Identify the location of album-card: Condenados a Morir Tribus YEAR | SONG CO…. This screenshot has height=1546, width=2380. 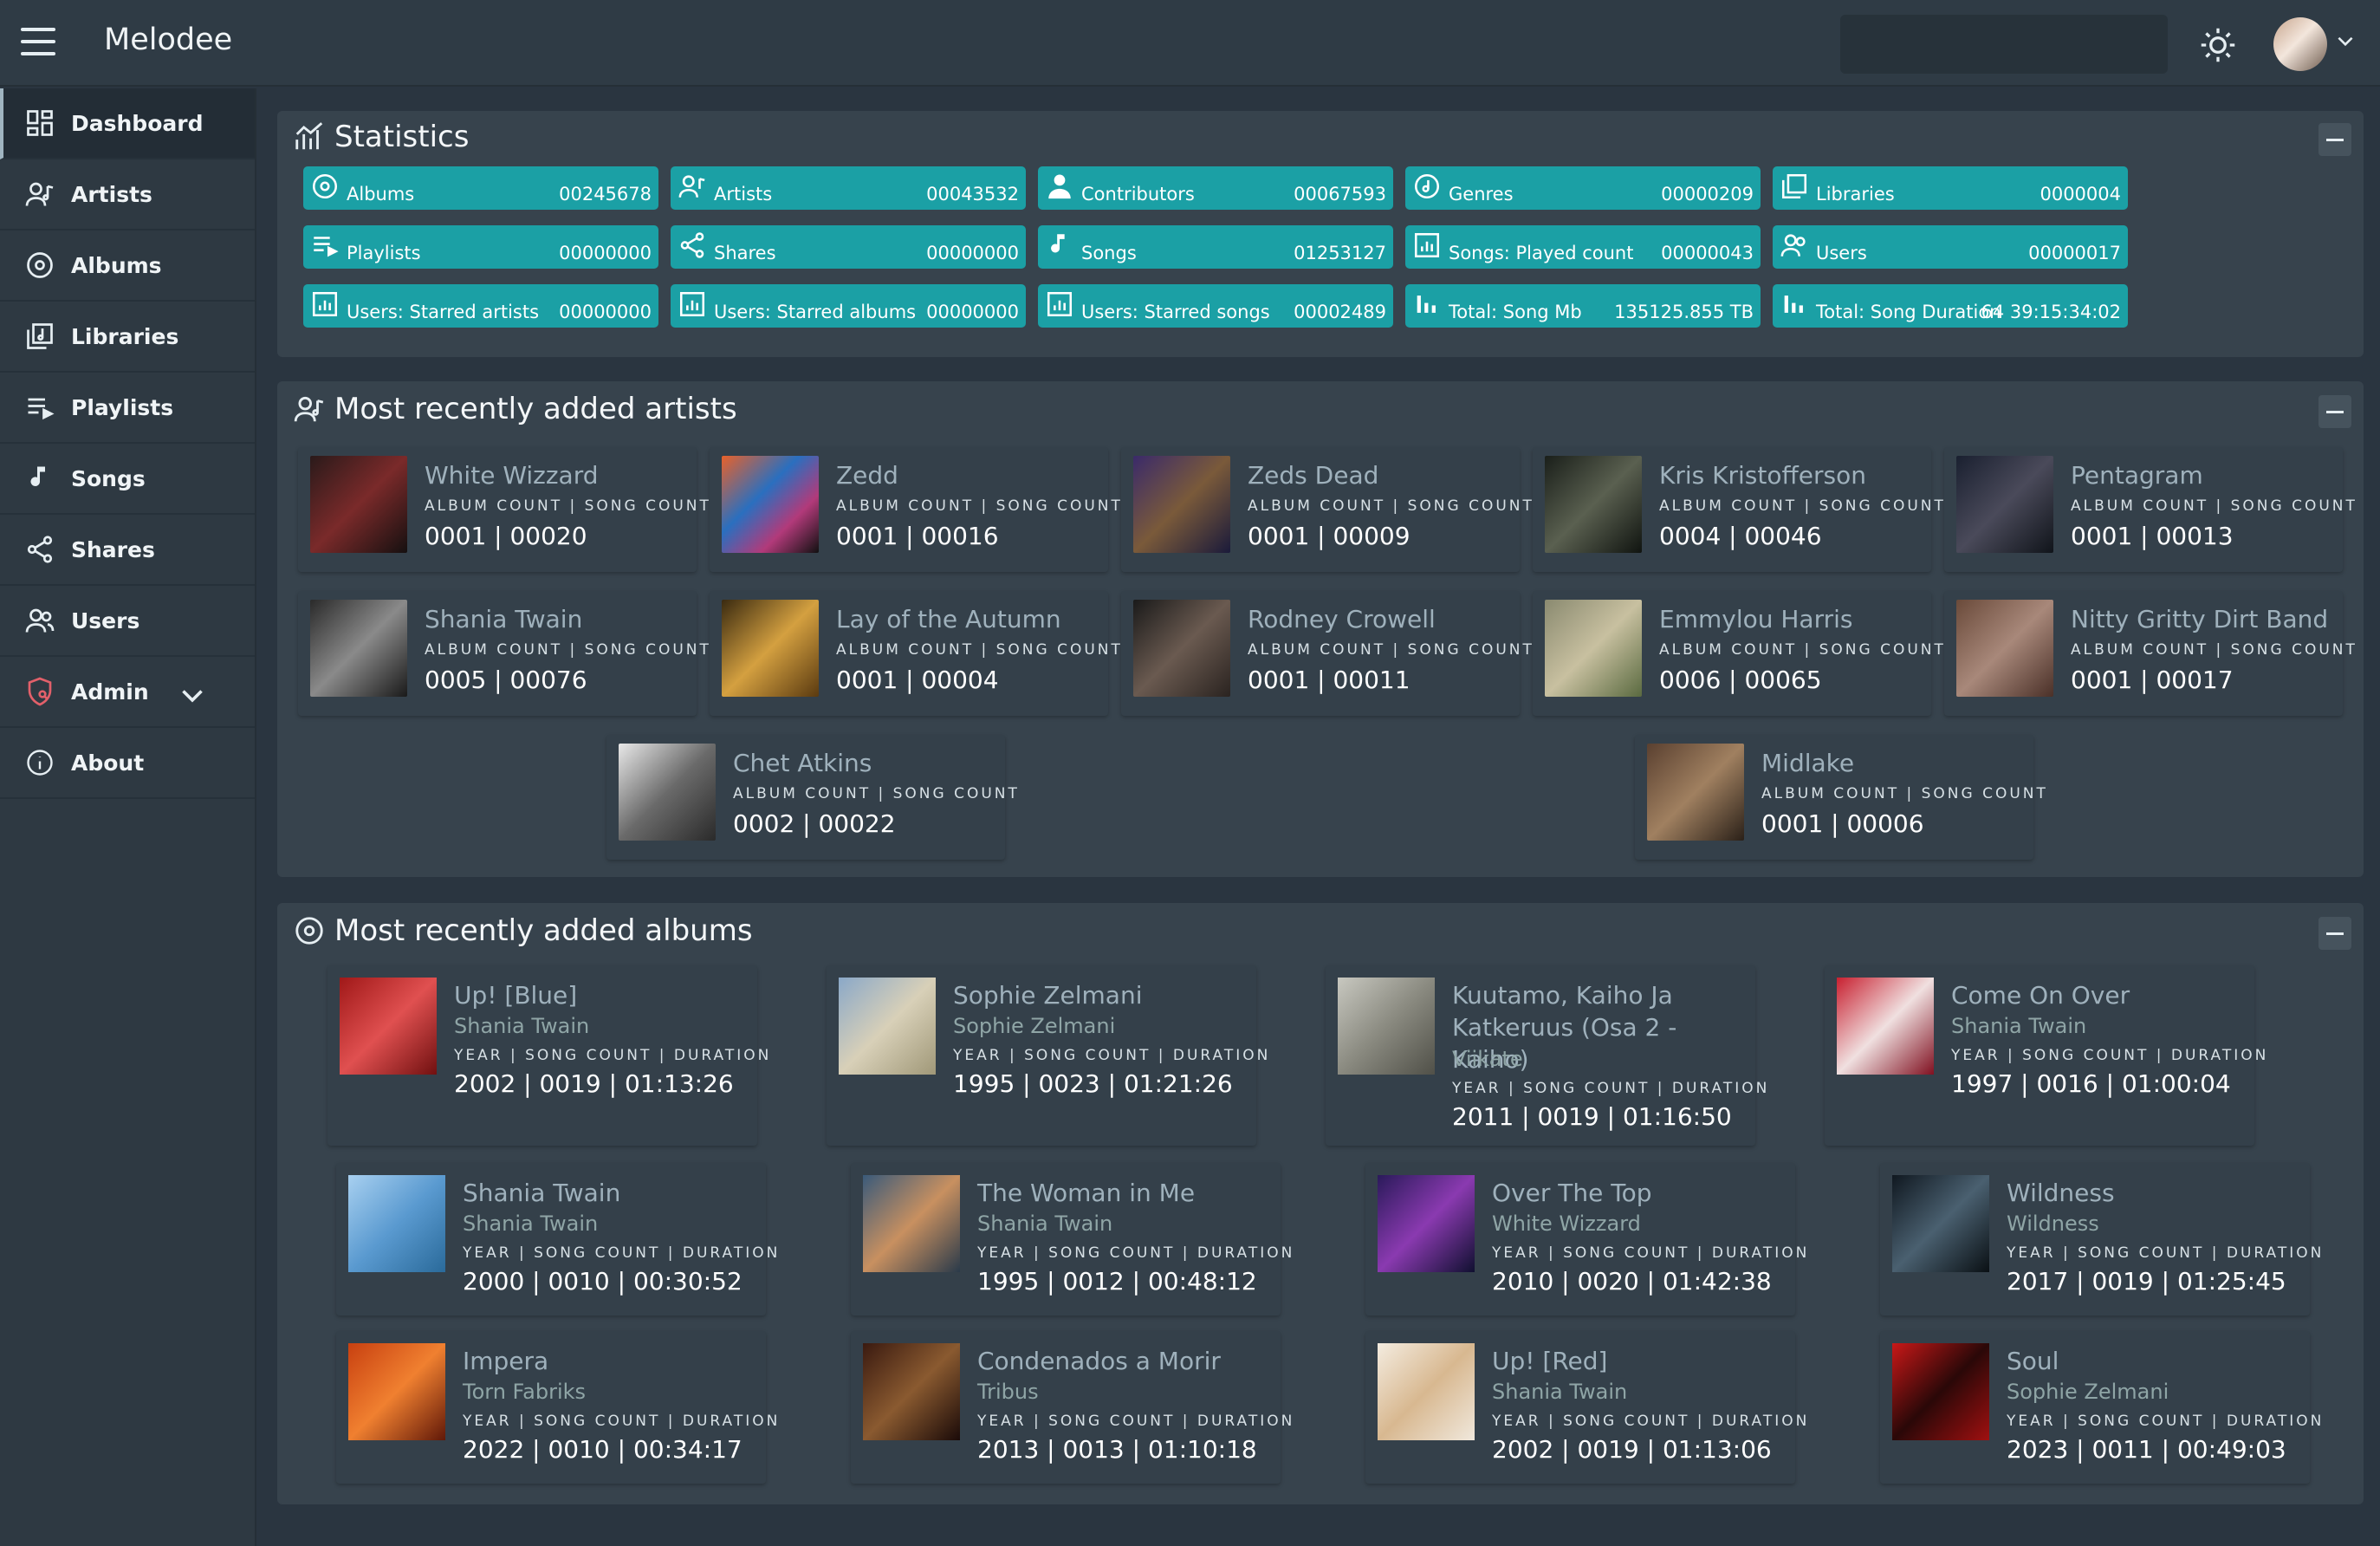
(1071, 1407).